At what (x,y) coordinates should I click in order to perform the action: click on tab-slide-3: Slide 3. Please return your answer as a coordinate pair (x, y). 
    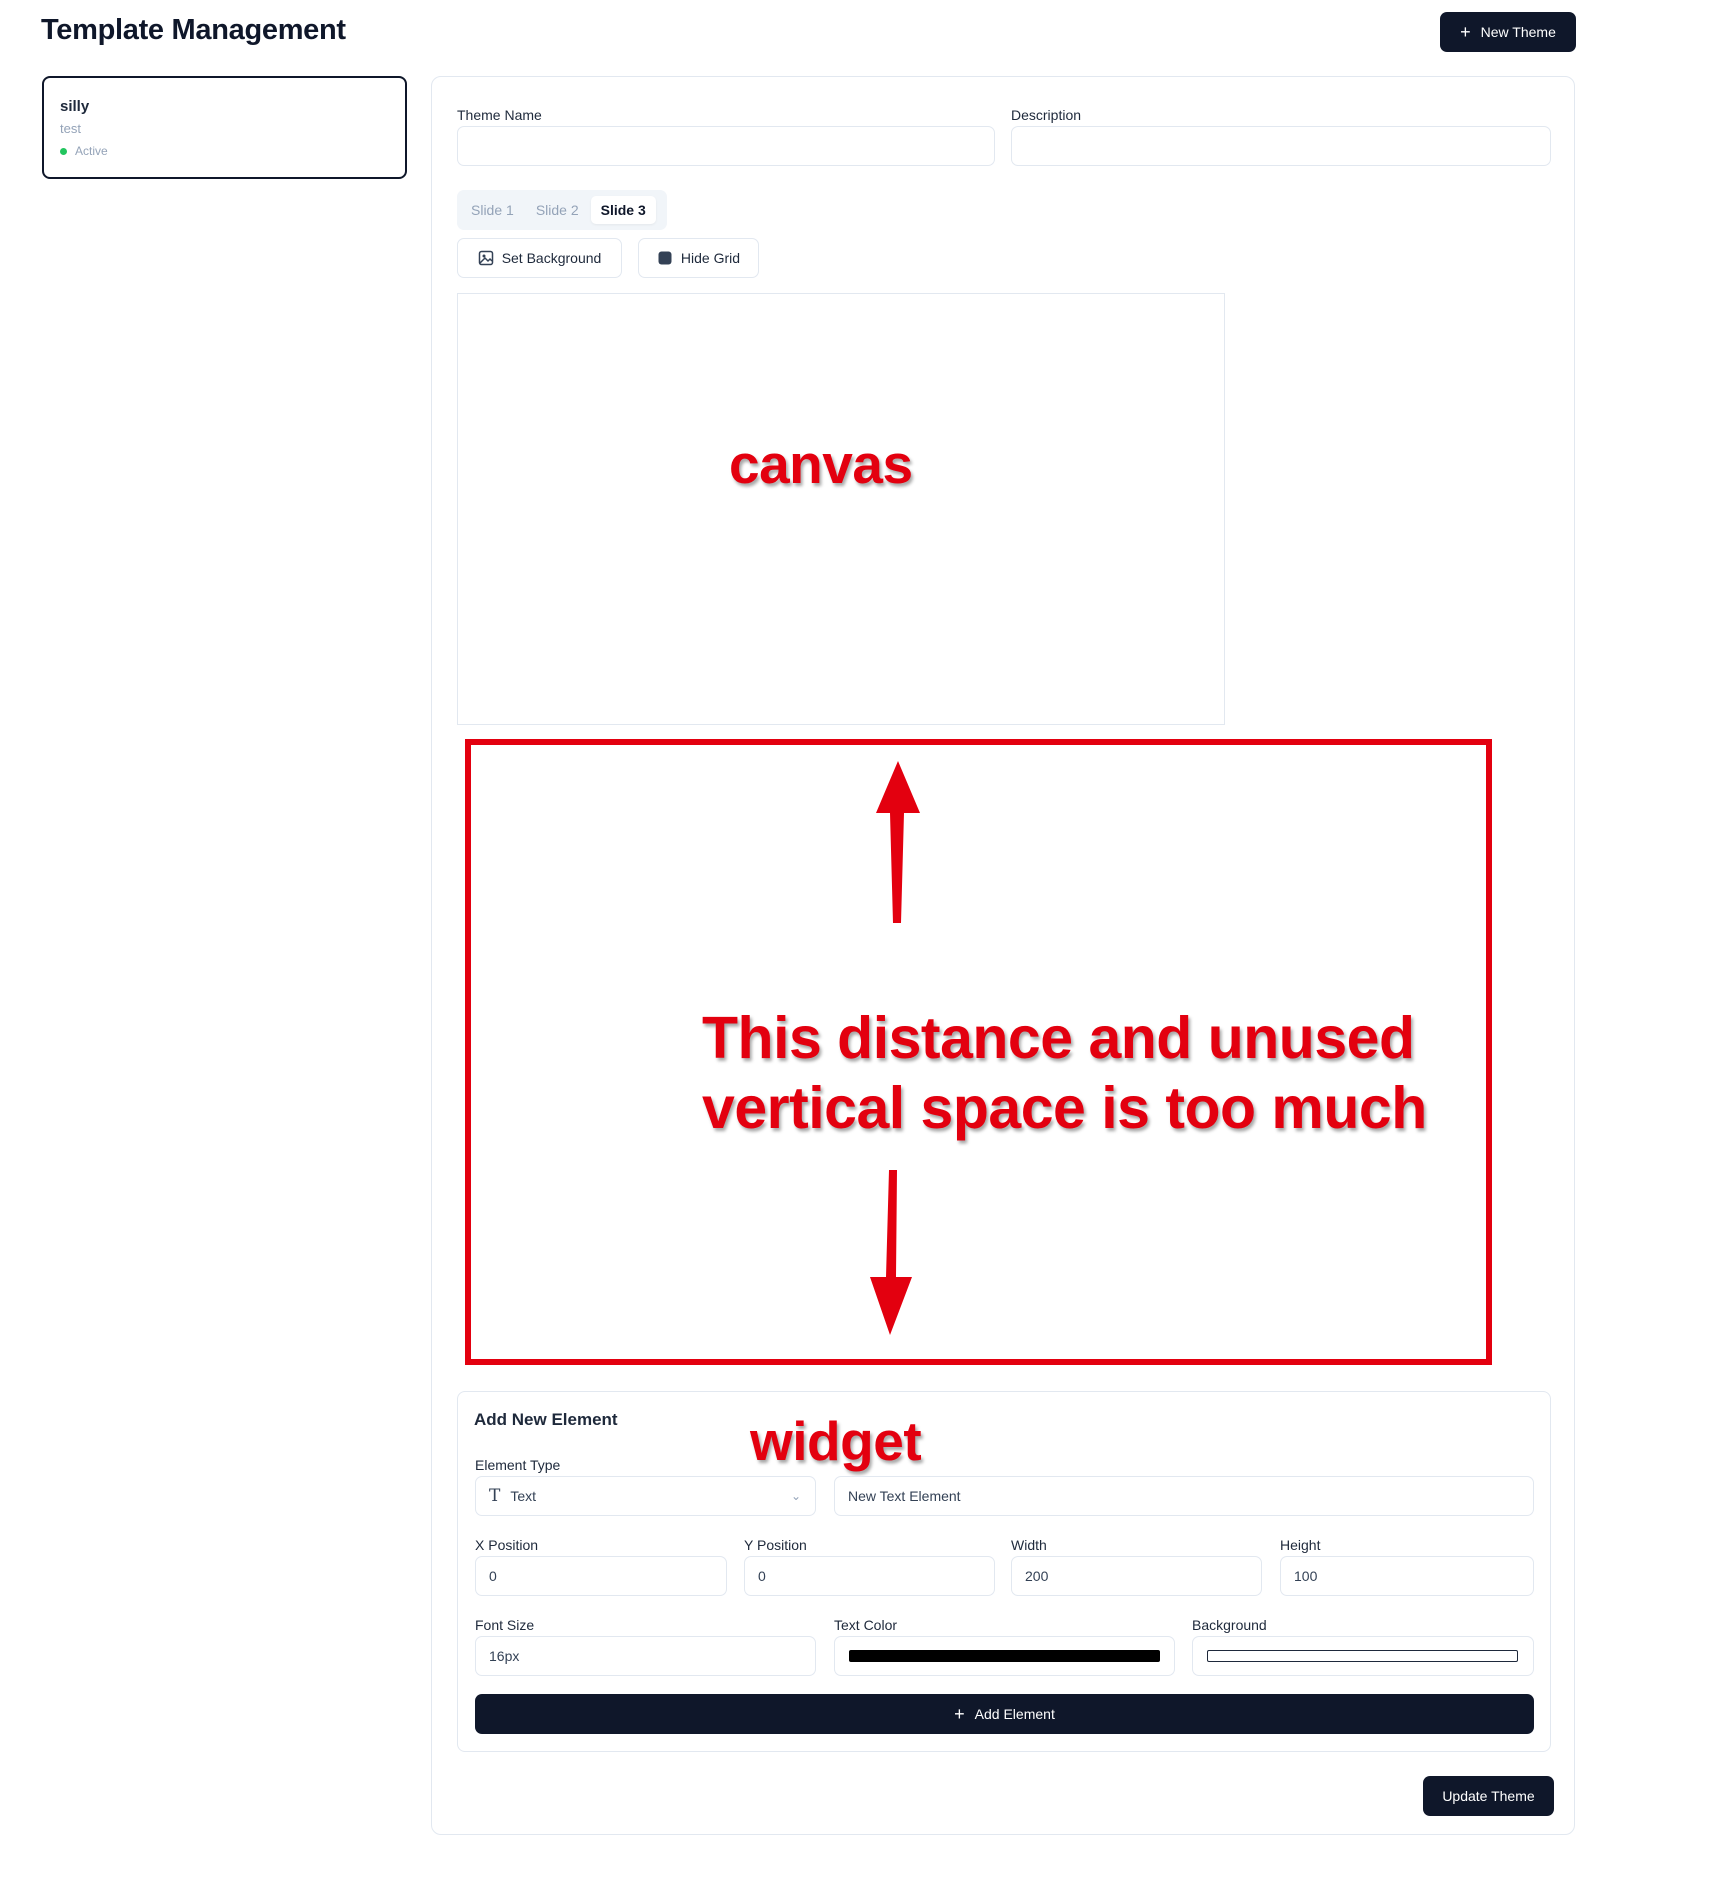
    Looking at the image, I should click on (623, 210).